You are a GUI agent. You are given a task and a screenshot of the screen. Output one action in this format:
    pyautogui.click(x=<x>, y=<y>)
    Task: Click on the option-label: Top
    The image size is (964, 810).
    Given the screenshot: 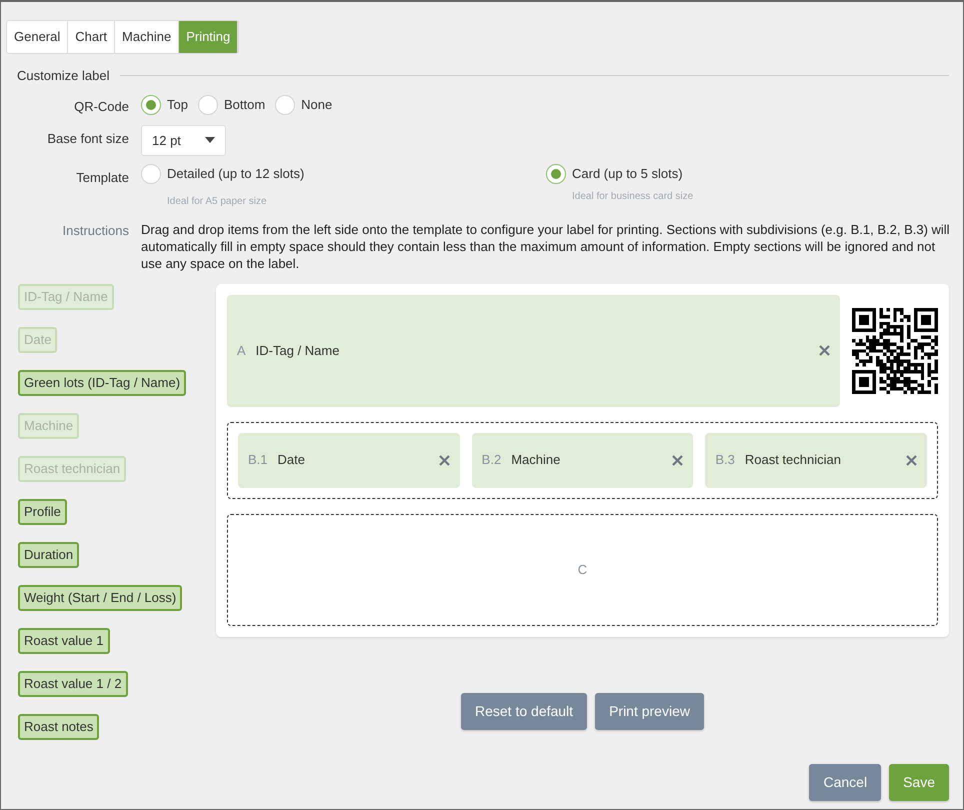 What is the action you would take?
    pyautogui.click(x=177, y=105)
    